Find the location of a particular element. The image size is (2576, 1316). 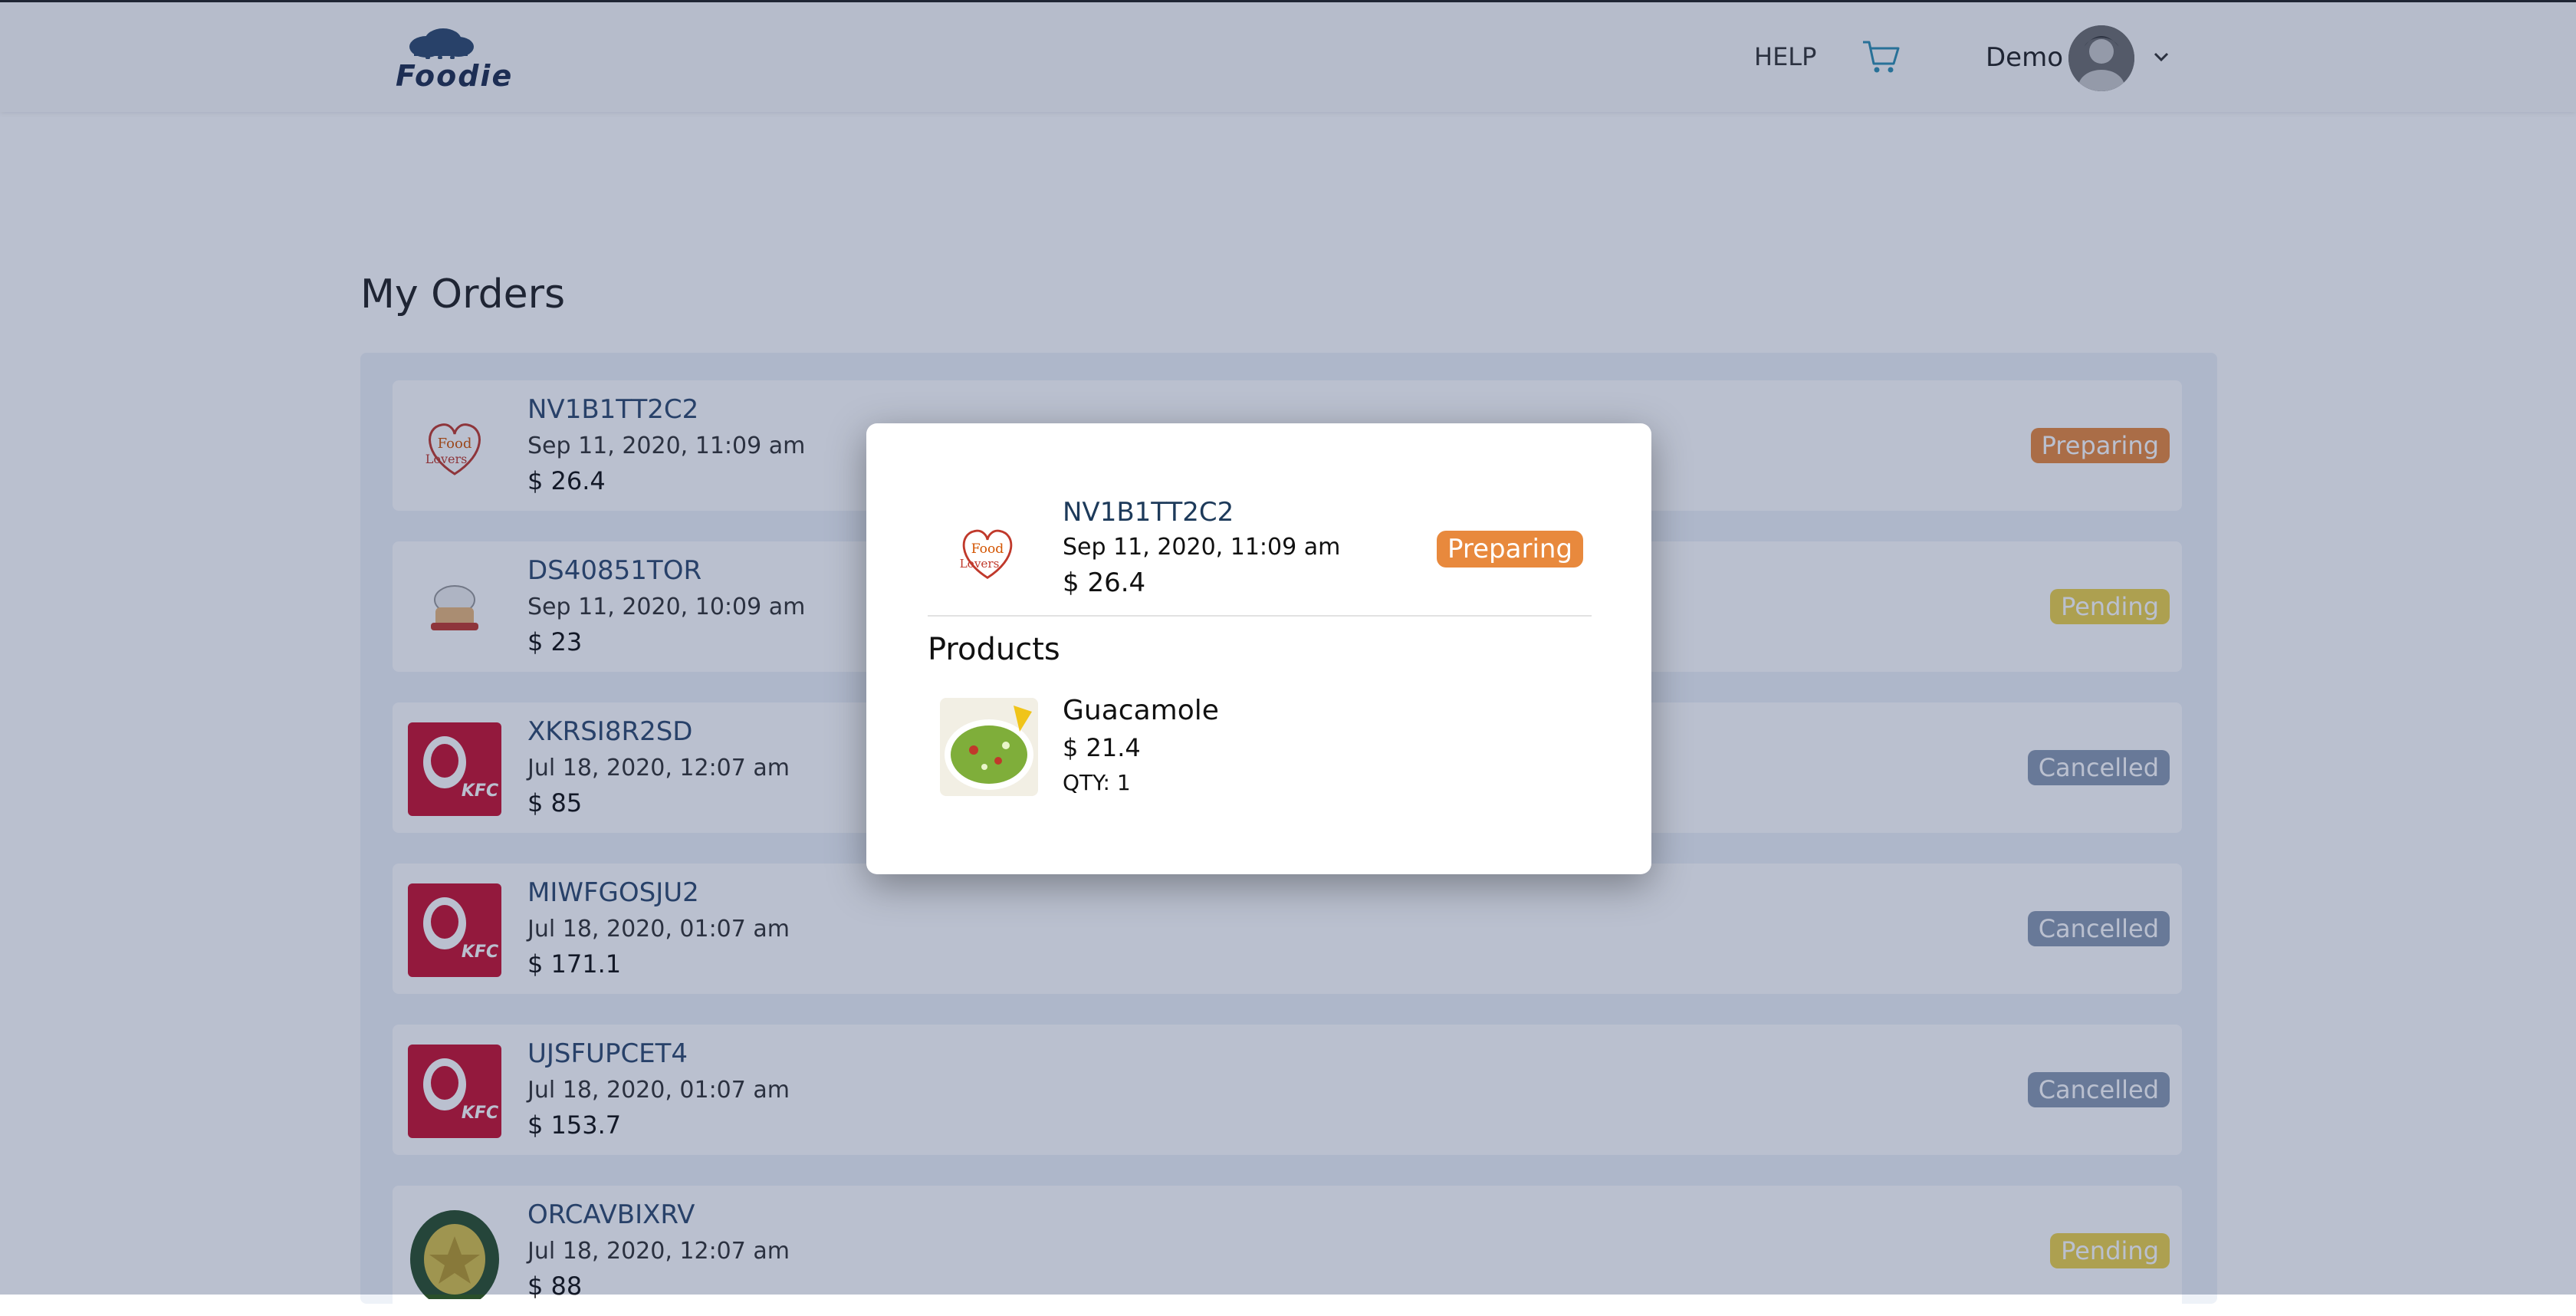

food-lovers-logo: Food Lovers is located at coordinates (987, 552).